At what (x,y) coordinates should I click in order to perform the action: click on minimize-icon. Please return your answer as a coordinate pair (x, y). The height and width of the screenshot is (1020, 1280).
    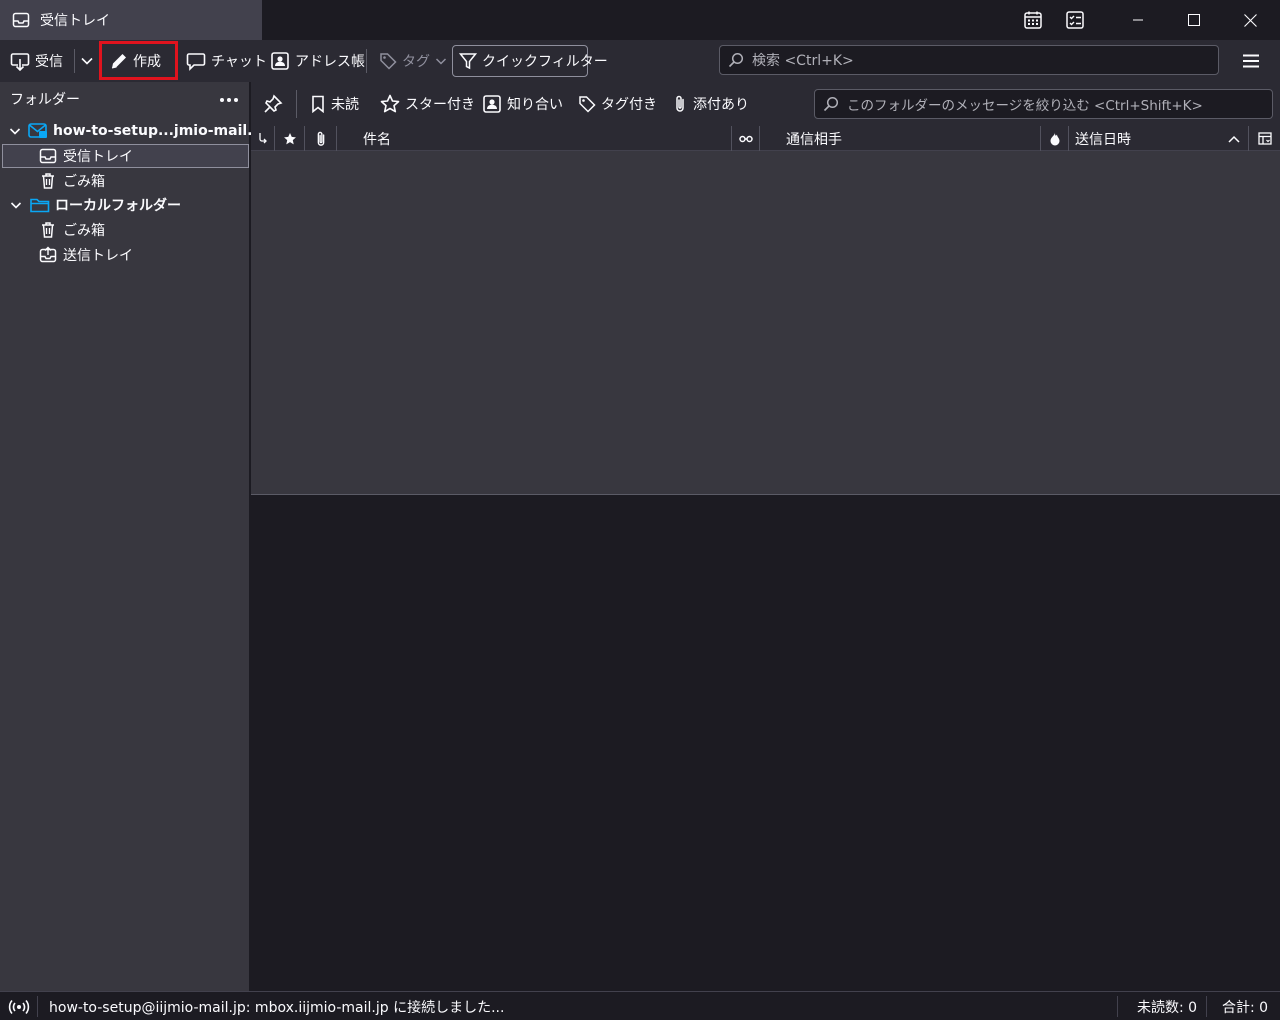
    Looking at the image, I should click on (1138, 20).